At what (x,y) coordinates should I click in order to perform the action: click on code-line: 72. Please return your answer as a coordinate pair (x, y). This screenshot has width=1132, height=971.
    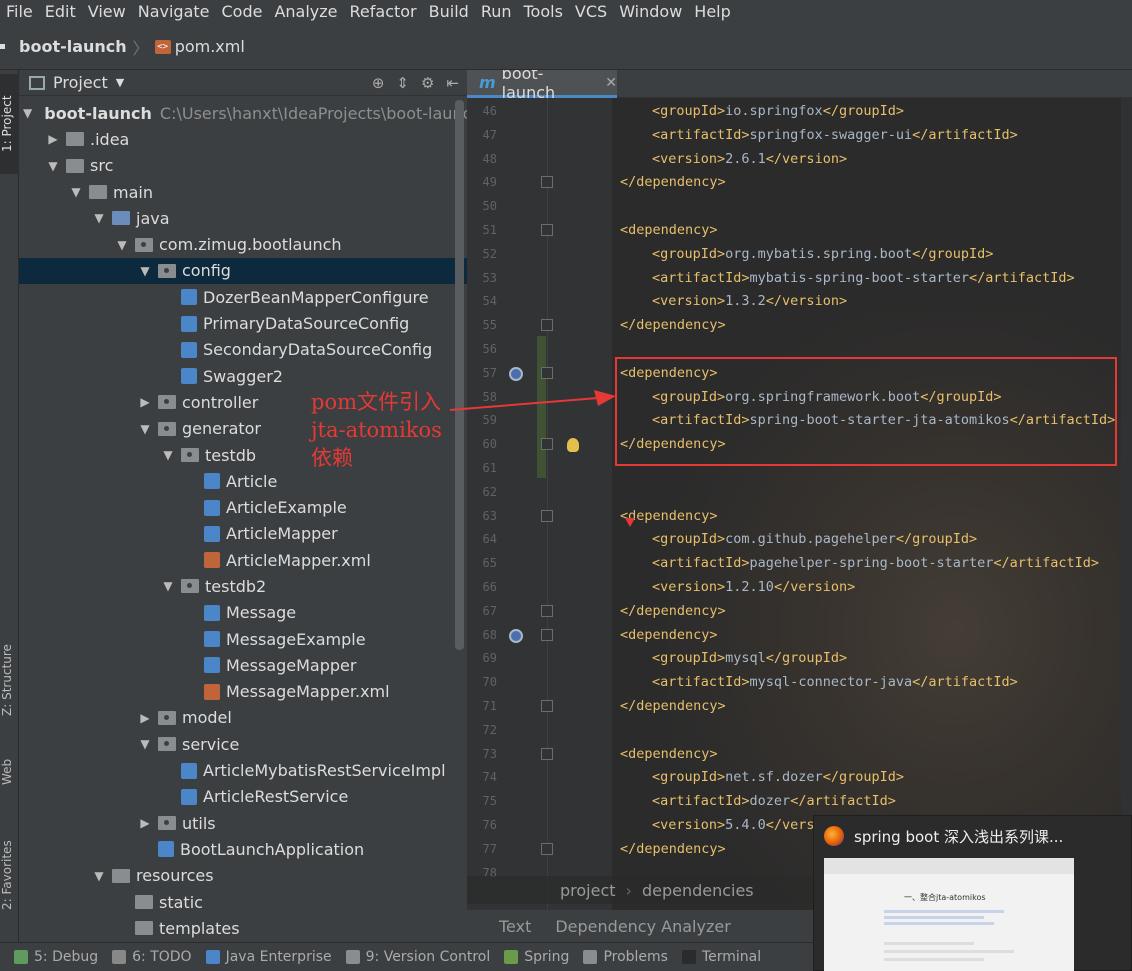
    Looking at the image, I should click on (799, 731).